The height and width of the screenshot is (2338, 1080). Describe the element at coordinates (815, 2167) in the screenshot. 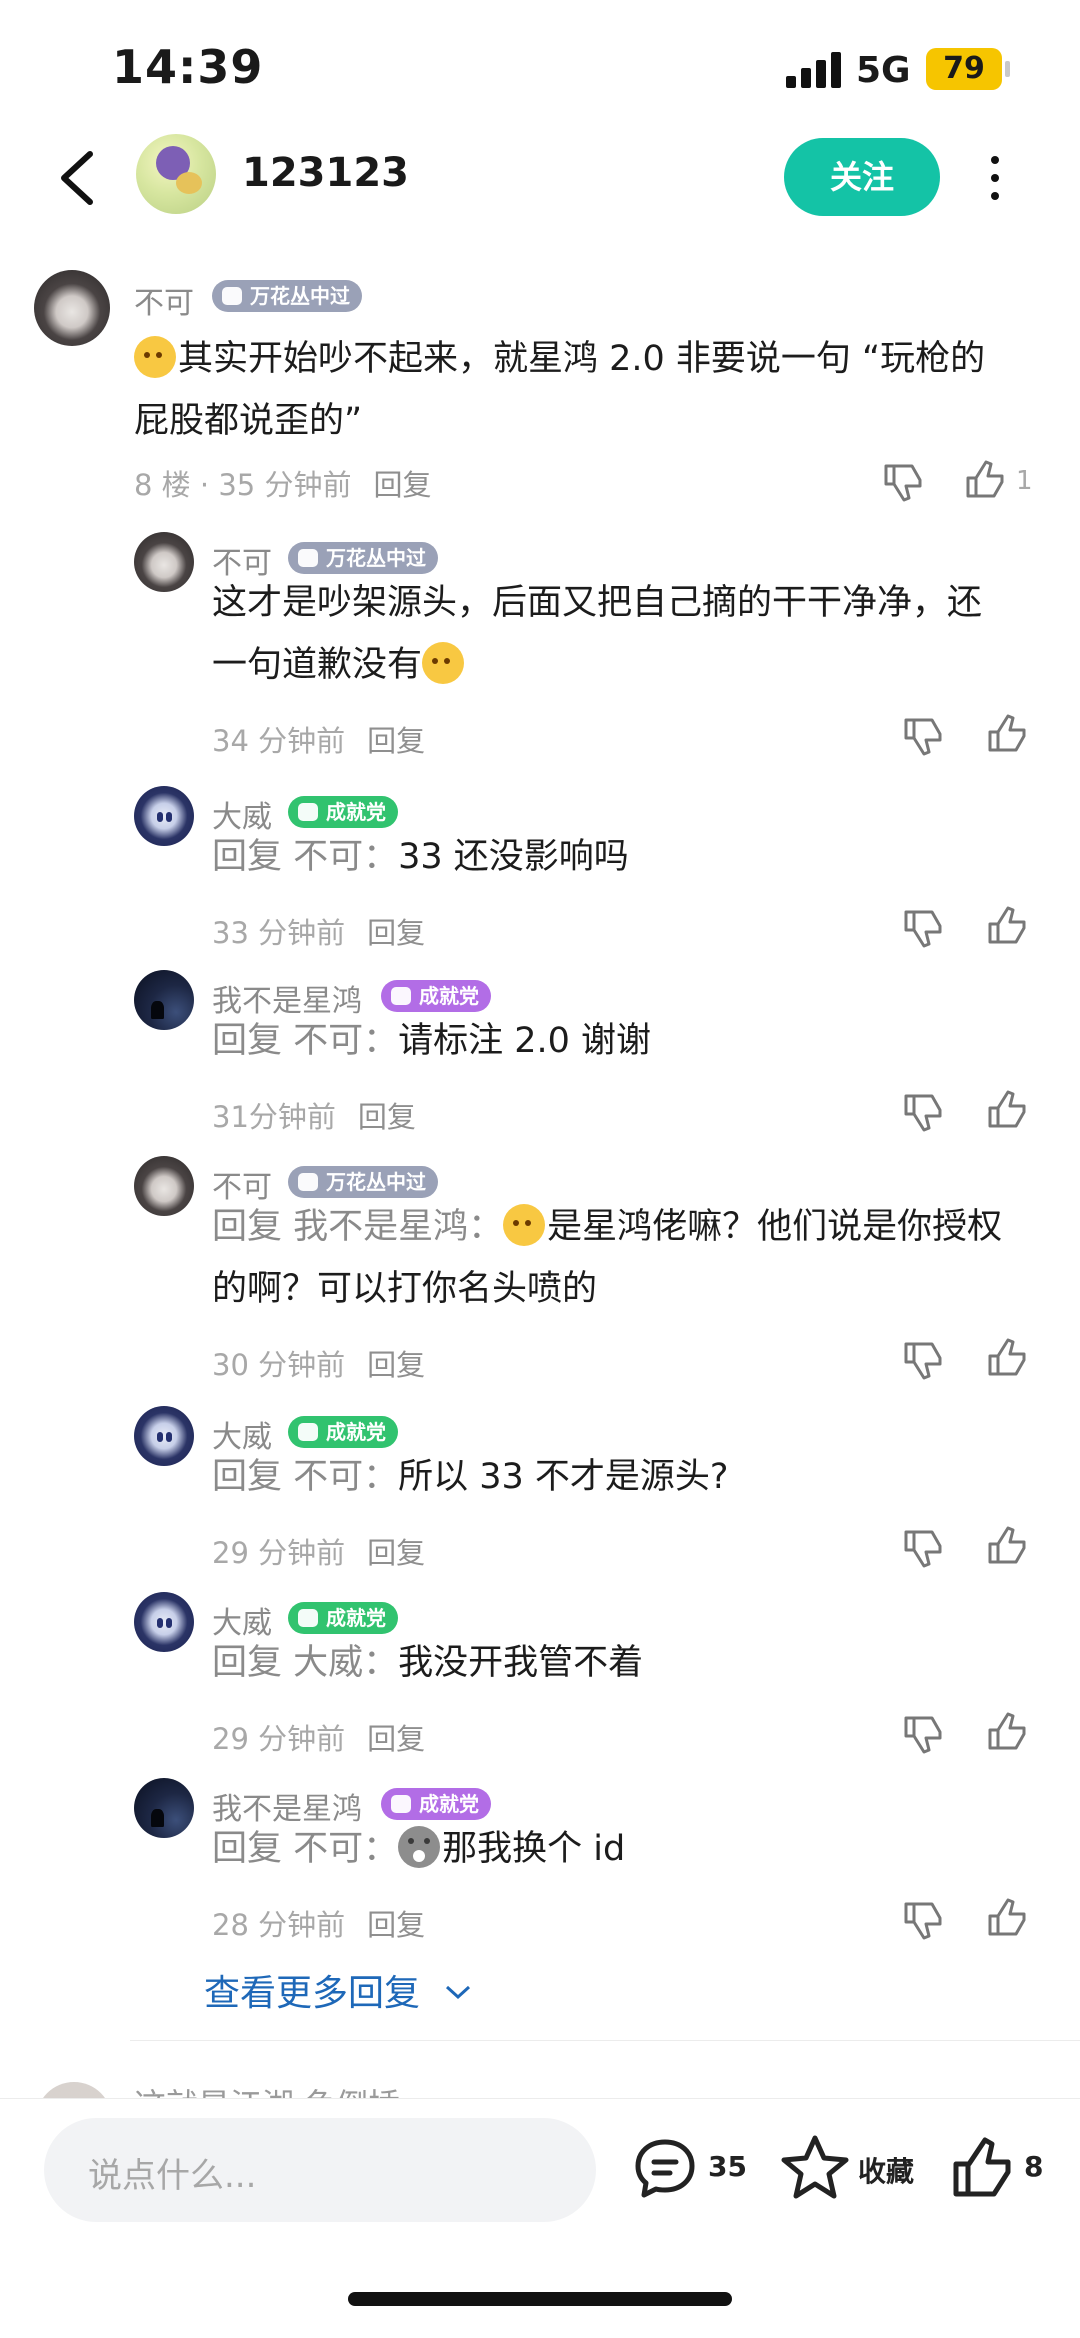

I see `favorite-star-icon` at that location.